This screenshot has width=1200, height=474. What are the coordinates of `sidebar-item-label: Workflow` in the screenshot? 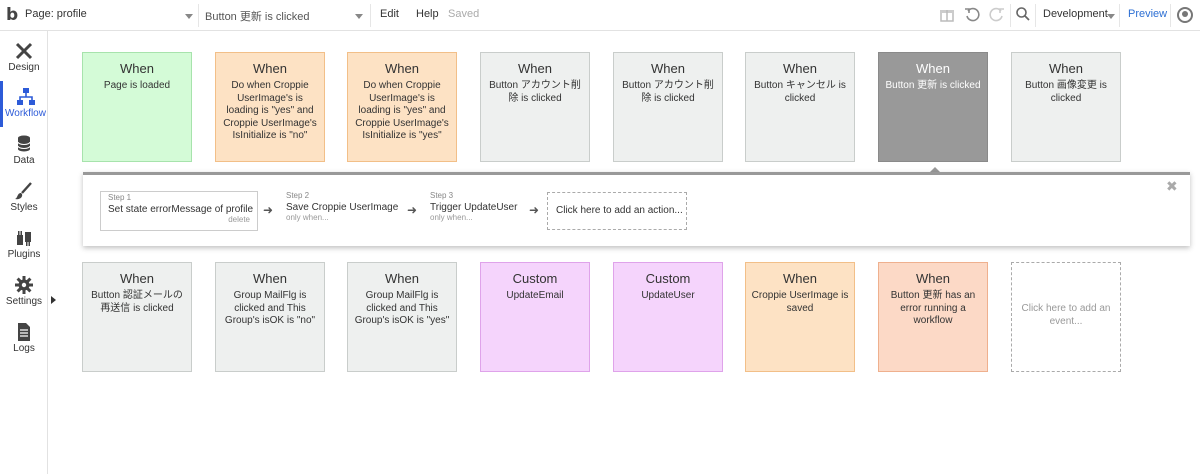 It's located at (25, 113).